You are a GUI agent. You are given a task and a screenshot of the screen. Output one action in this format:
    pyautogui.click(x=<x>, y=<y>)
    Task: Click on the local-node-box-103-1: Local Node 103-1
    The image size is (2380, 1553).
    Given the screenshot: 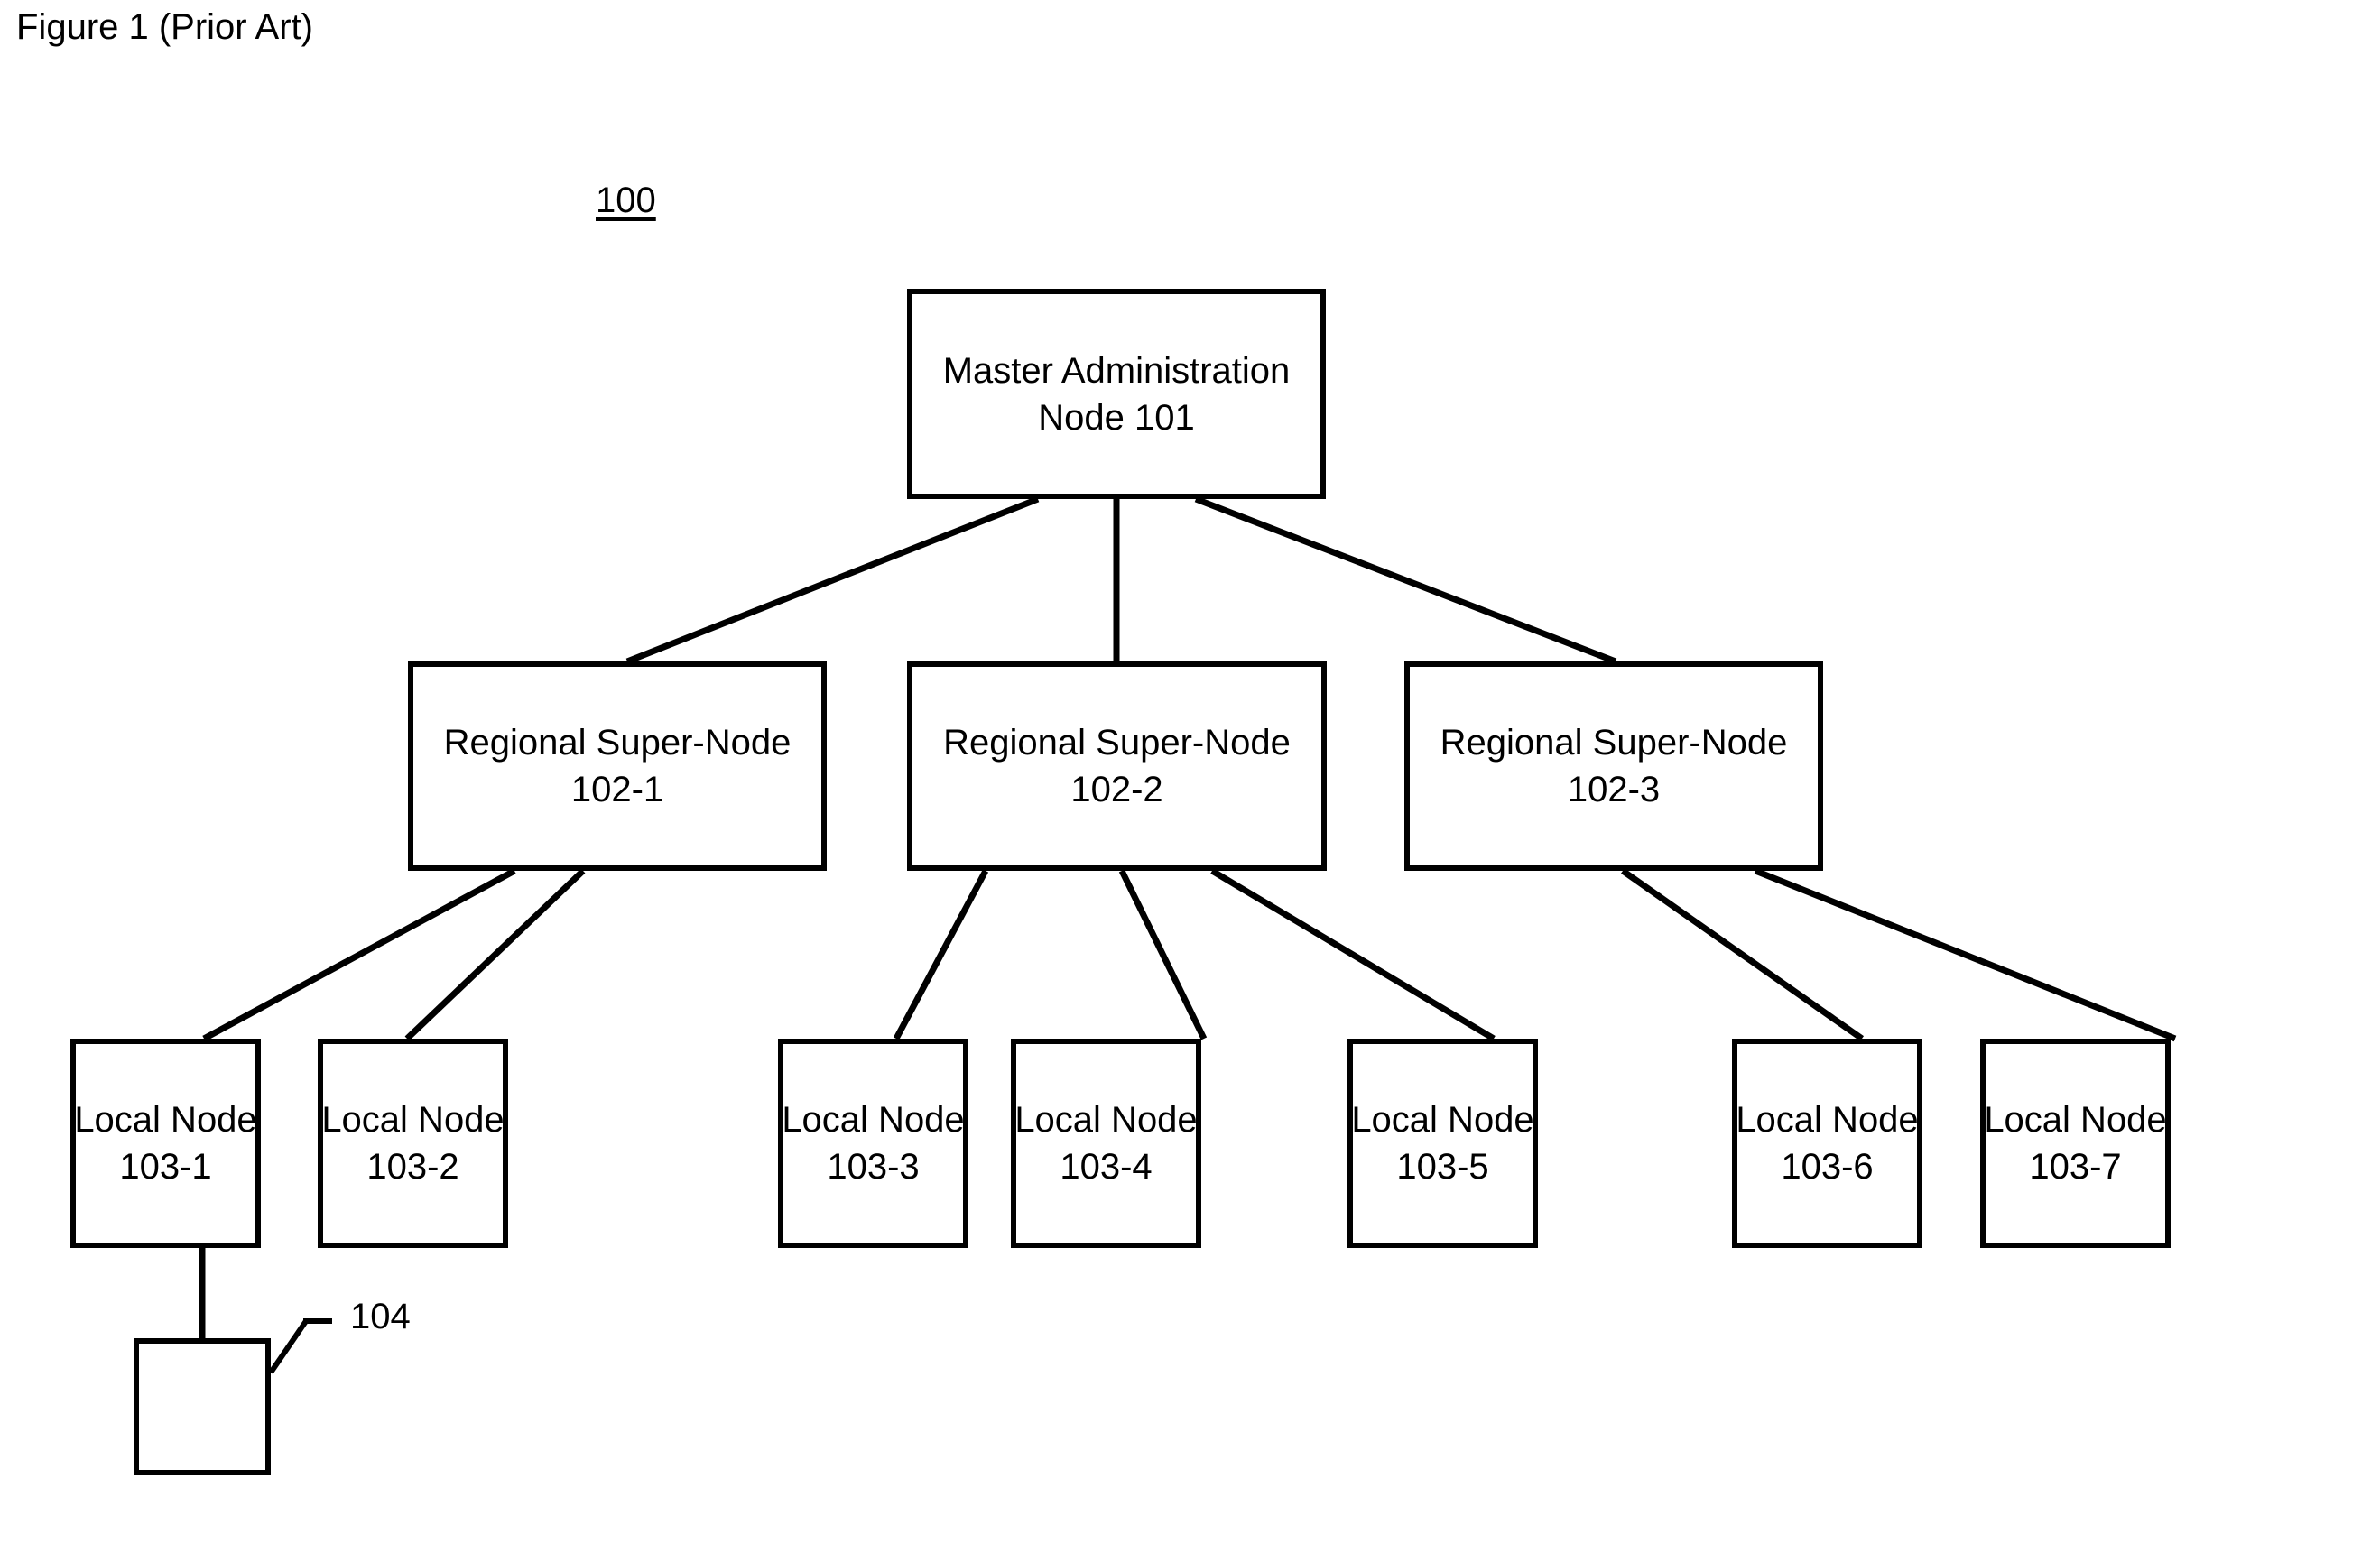 What is the action you would take?
    pyautogui.click(x=166, y=1144)
    